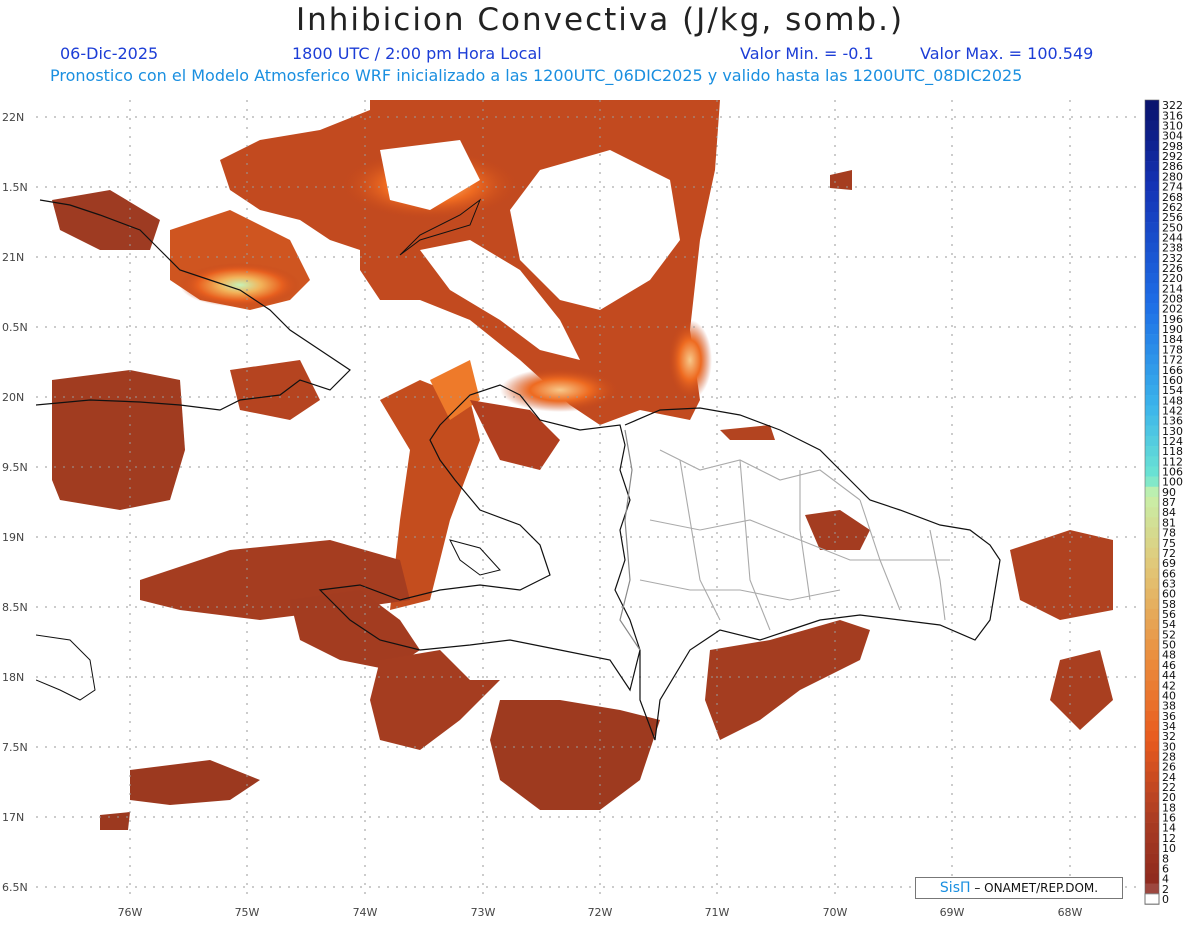  What do you see at coordinates (952, 912) in the screenshot?
I see `lon-label: 69W` at bounding box center [952, 912].